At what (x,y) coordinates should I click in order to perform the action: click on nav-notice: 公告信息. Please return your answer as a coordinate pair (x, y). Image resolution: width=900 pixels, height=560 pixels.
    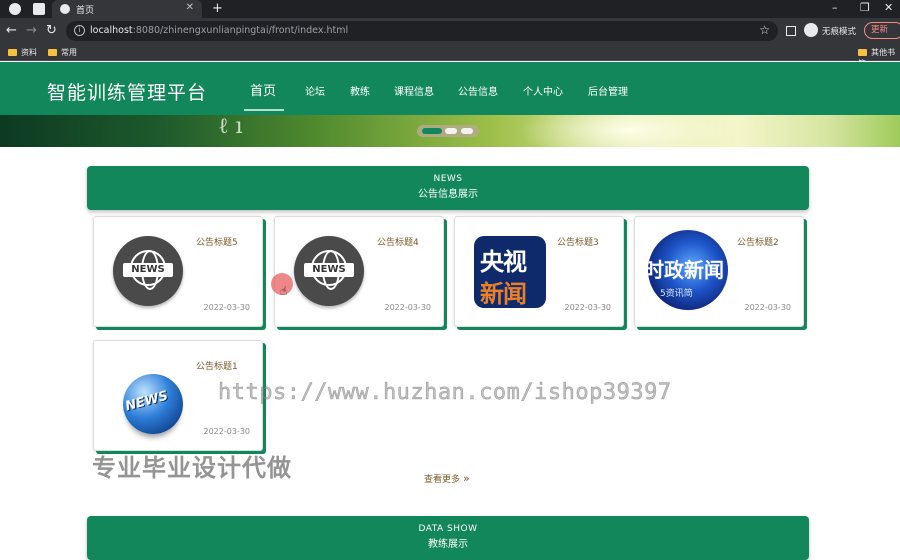
    Looking at the image, I should click on (478, 90).